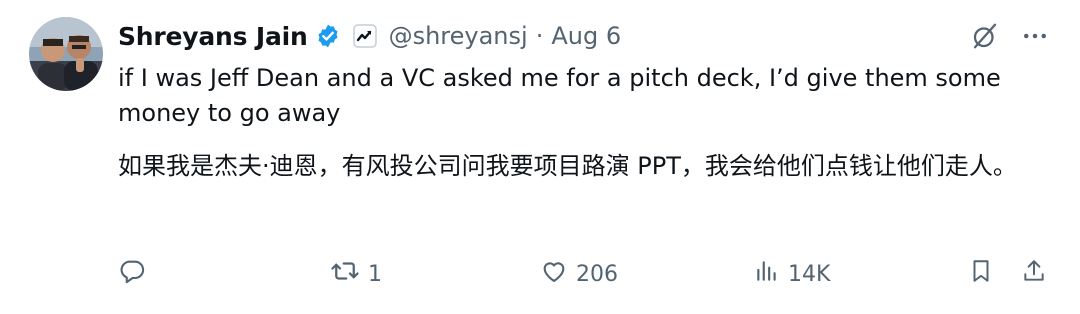 This screenshot has width=1080, height=314. I want to click on views-button: 14K, so click(792, 274).